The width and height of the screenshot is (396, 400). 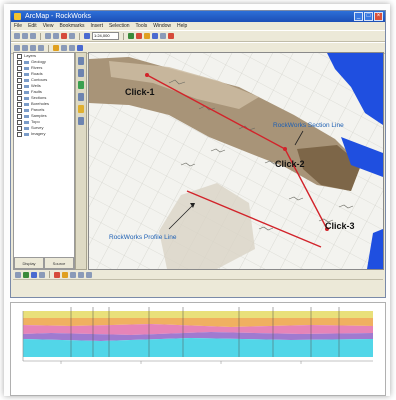 What do you see at coordinates (140, 92) in the screenshot?
I see `click-1-label: Click-1` at bounding box center [140, 92].